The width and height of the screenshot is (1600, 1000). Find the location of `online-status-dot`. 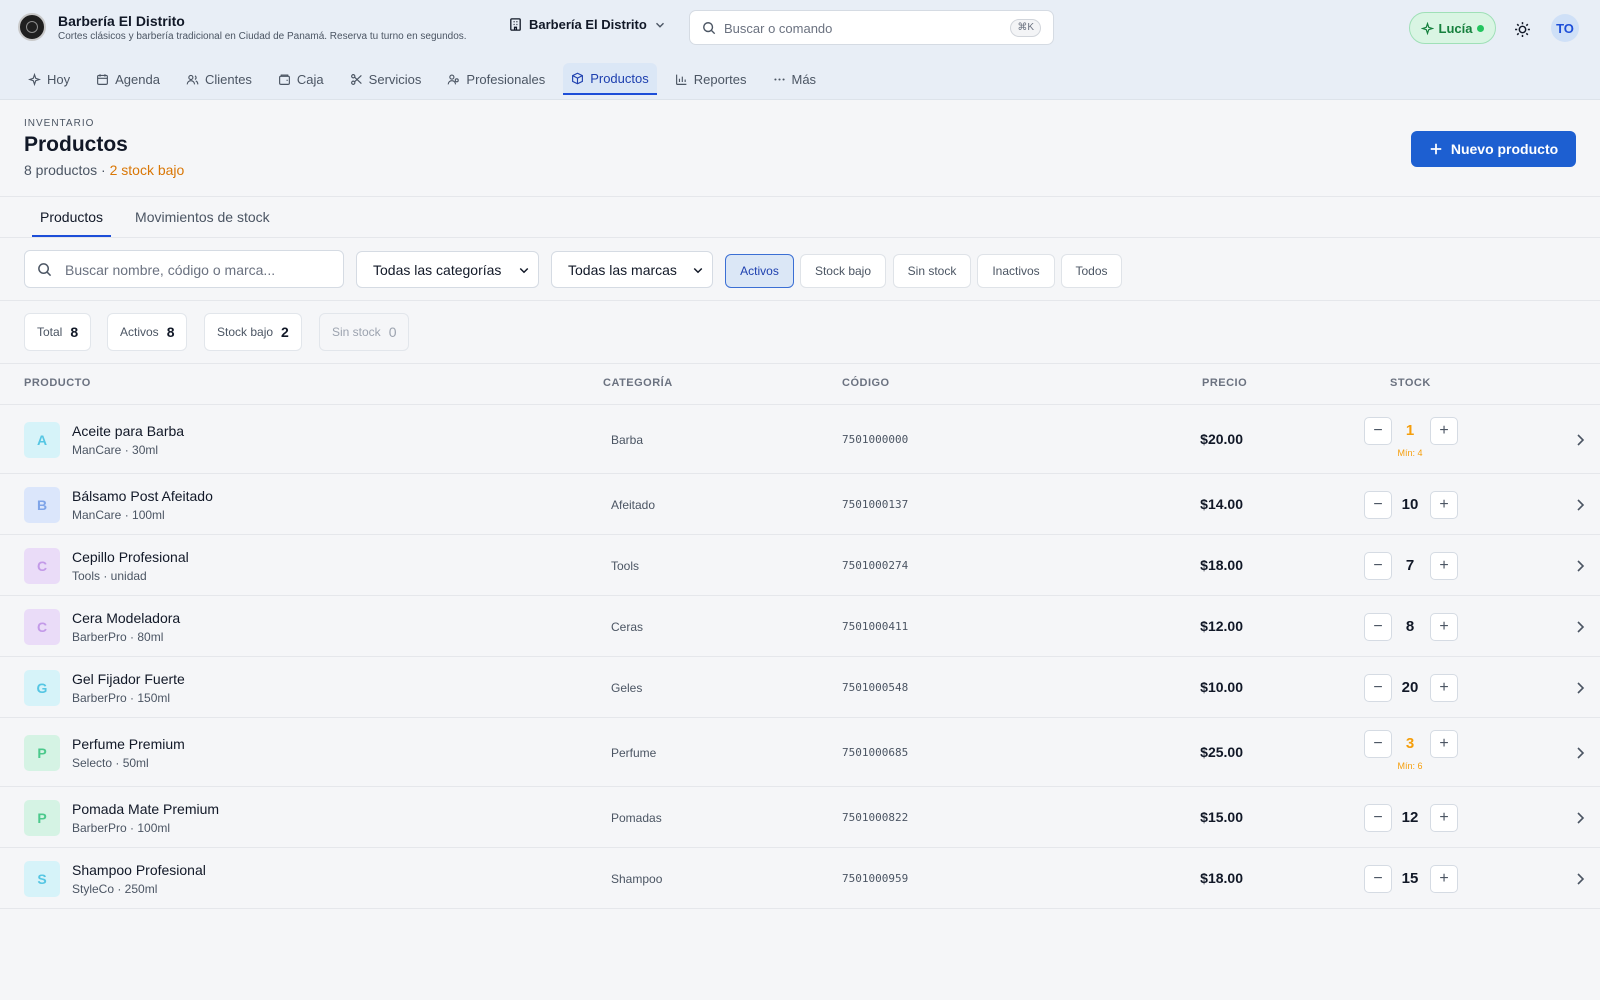

online-status-dot is located at coordinates (1481, 28).